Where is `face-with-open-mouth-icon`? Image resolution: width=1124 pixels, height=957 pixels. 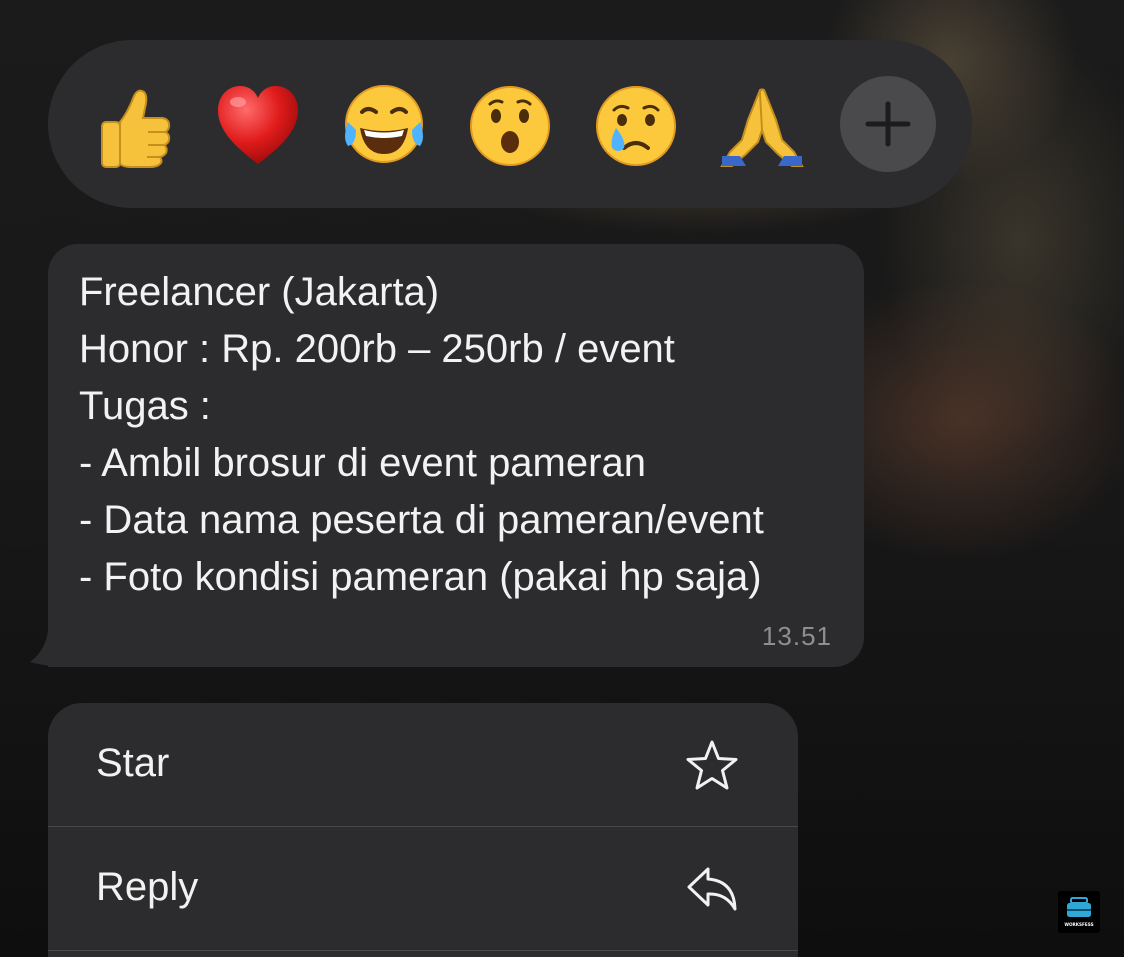
face-with-open-mouth-icon is located at coordinates (510, 126).